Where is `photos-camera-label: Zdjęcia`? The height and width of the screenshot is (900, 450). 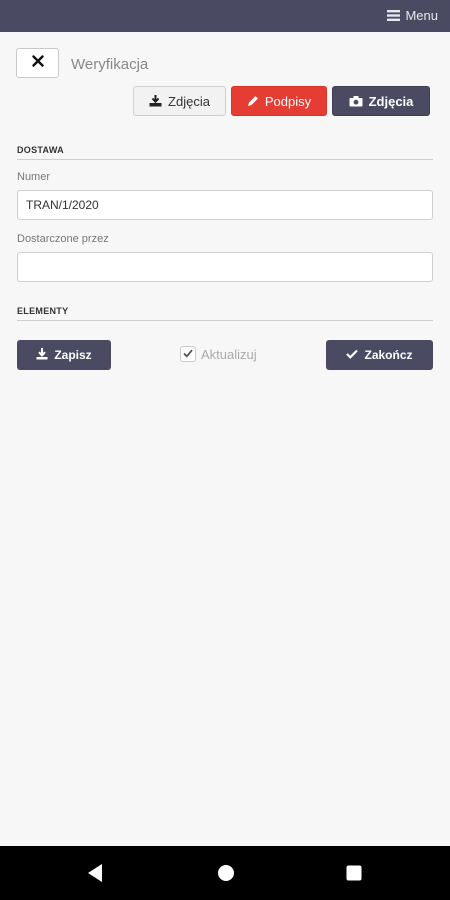 photos-camera-label: Zdjęcia is located at coordinates (391, 101).